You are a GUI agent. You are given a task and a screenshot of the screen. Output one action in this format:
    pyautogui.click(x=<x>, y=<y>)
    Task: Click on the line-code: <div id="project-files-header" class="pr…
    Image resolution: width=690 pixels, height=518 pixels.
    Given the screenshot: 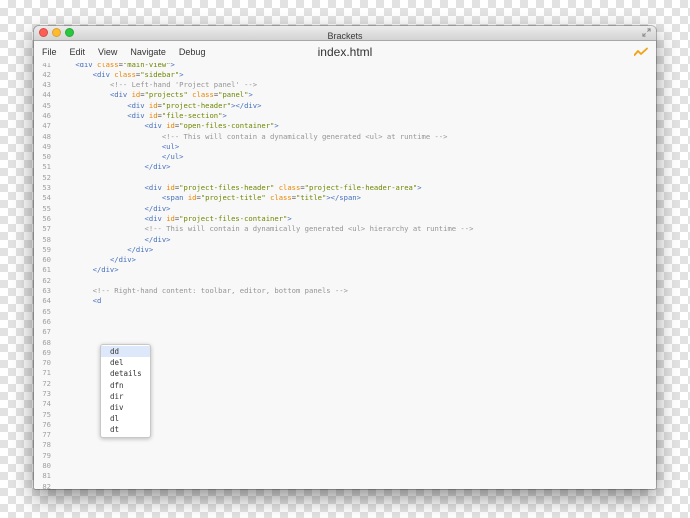 What is the action you would take?
    pyautogui.click(x=236, y=188)
    